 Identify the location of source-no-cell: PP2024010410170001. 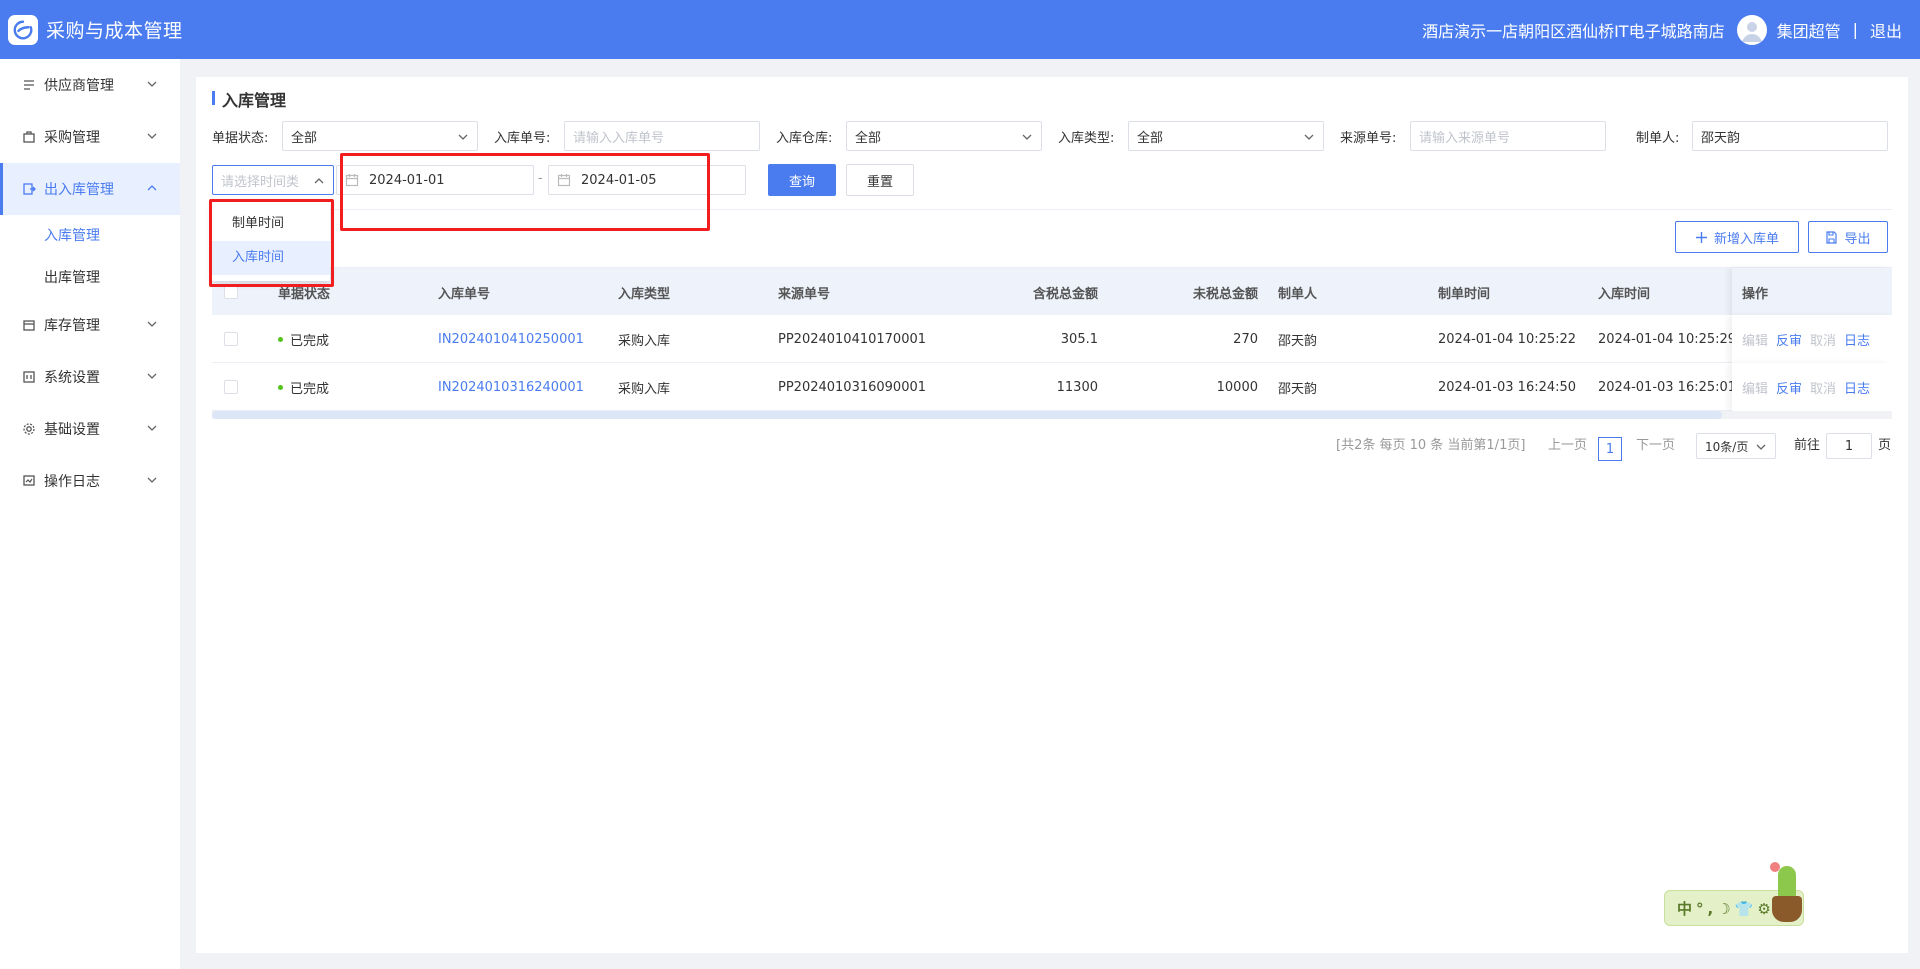
(852, 339).